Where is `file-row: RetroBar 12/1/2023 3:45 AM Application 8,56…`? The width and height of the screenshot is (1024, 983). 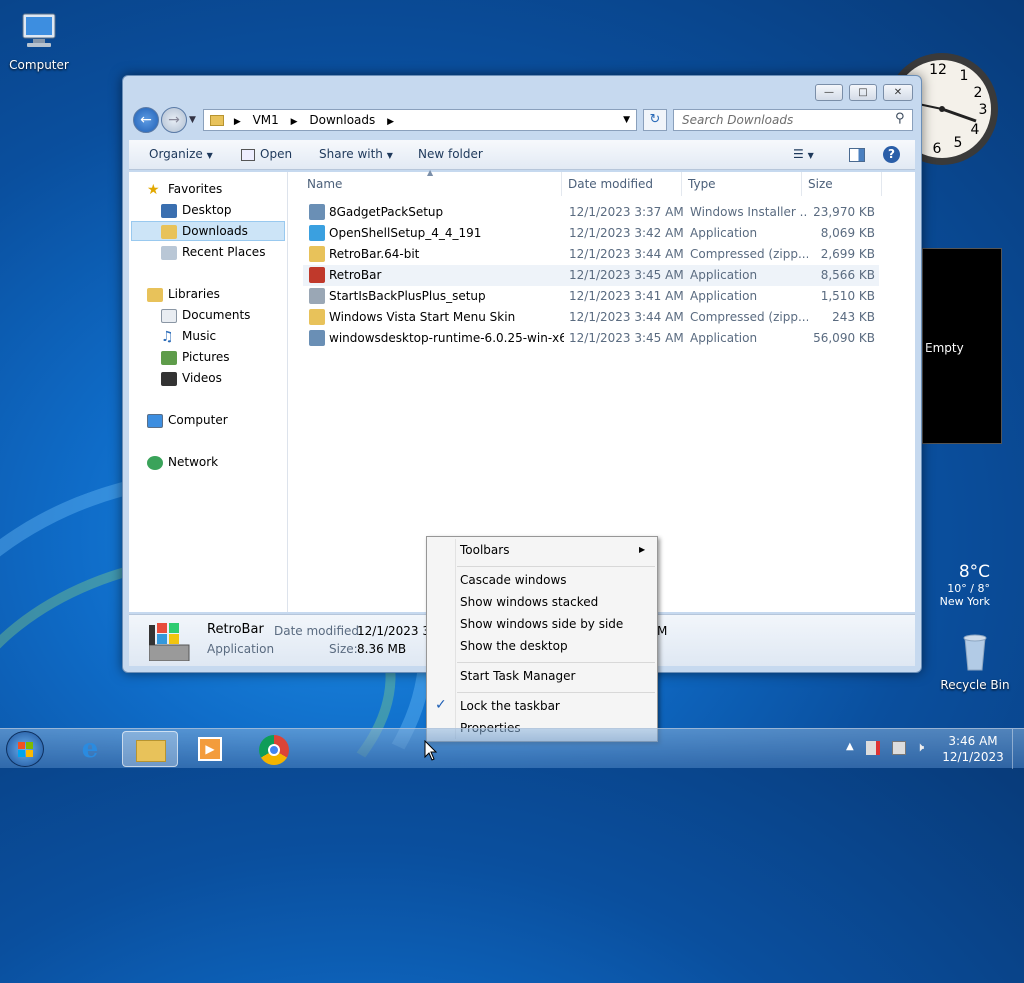
file-row: RetroBar 12/1/2023 3:45 AM Application 8,56… is located at coordinates (591, 275).